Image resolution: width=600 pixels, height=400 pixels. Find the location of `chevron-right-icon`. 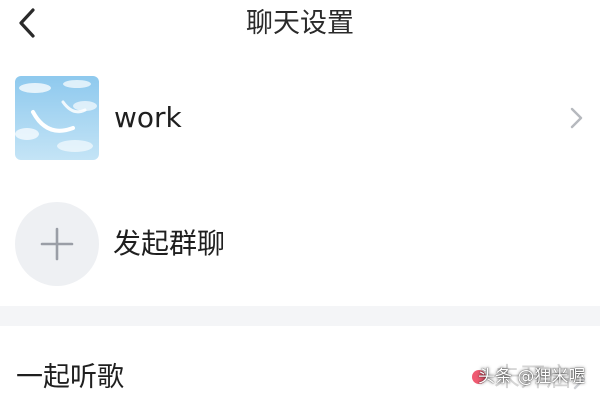

chevron-right-icon is located at coordinates (576, 118).